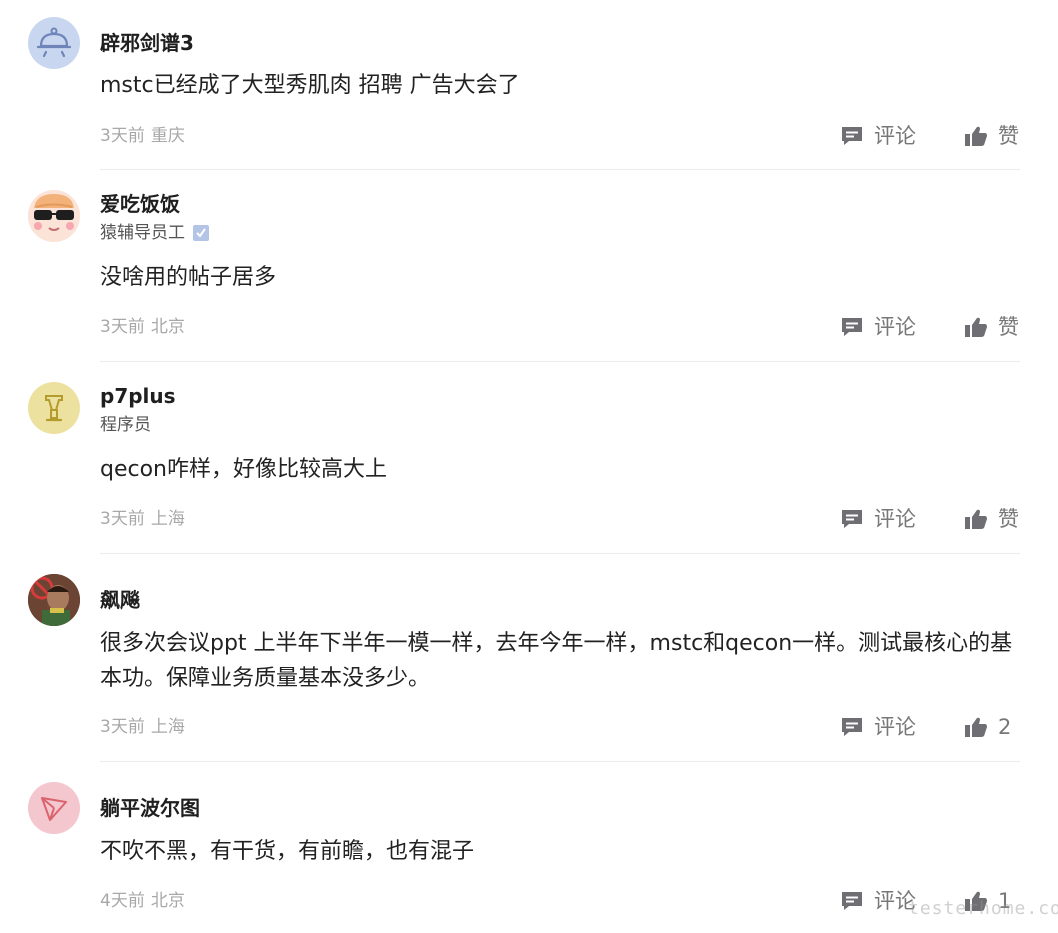  I want to click on like-button: 2, so click(987, 727).